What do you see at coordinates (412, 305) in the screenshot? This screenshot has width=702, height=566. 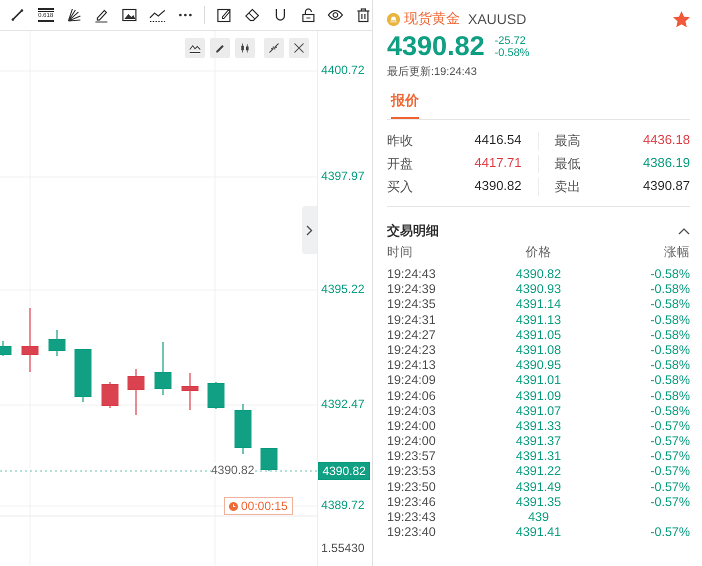 I see `trade-time: 19:24:35` at bounding box center [412, 305].